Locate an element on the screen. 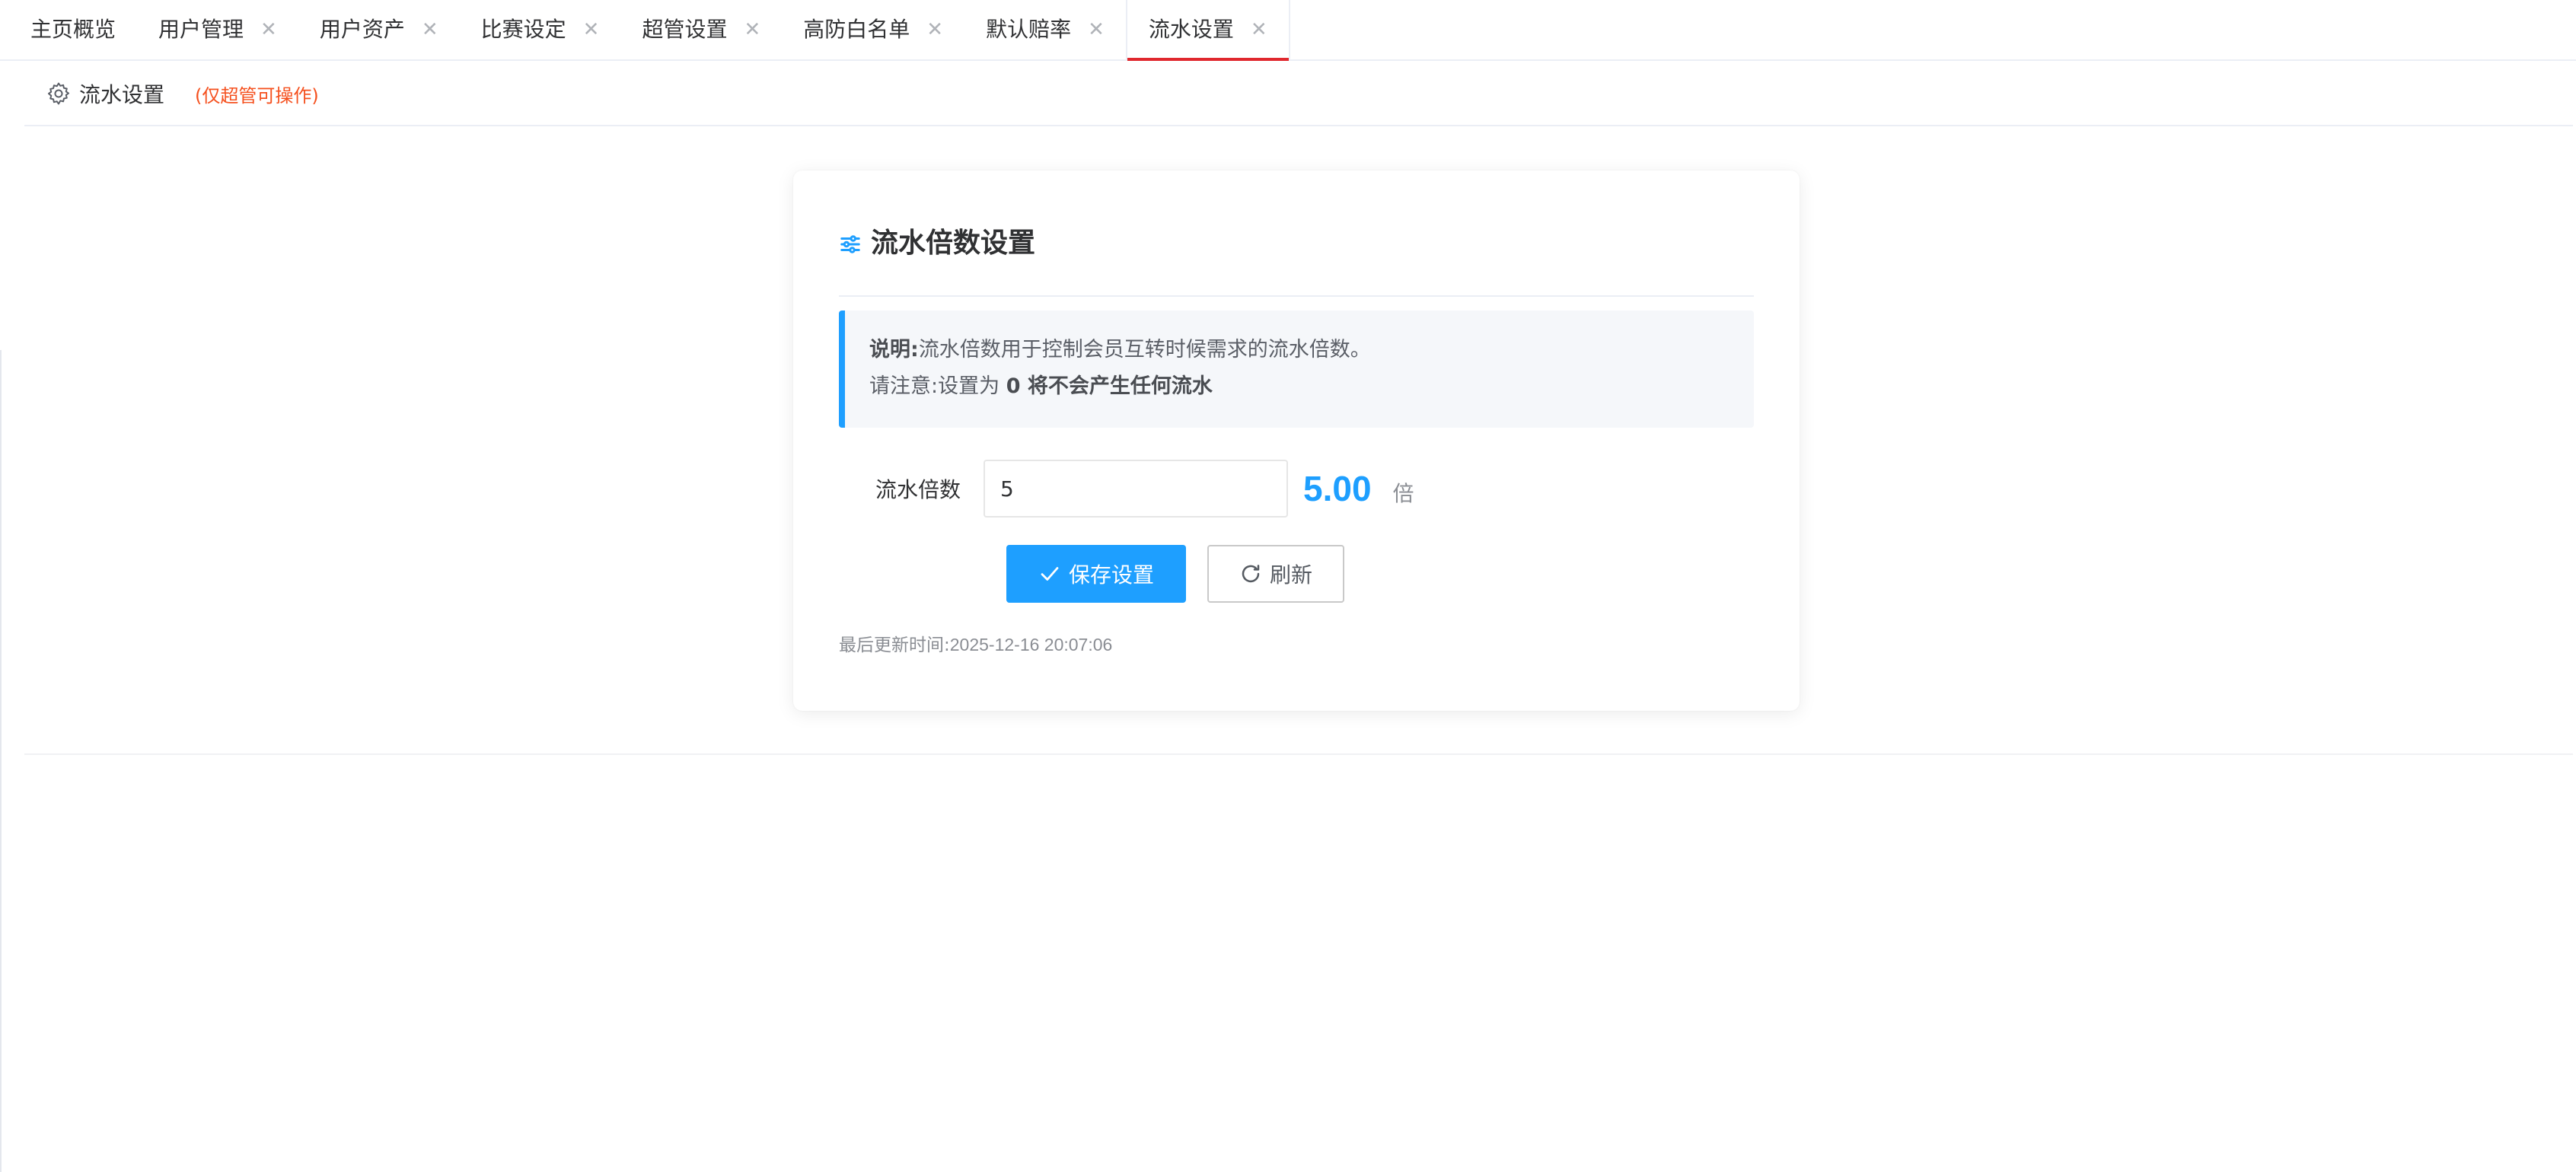 This screenshot has width=2576, height=1172. tab-label: 主页概览 is located at coordinates (73, 29).